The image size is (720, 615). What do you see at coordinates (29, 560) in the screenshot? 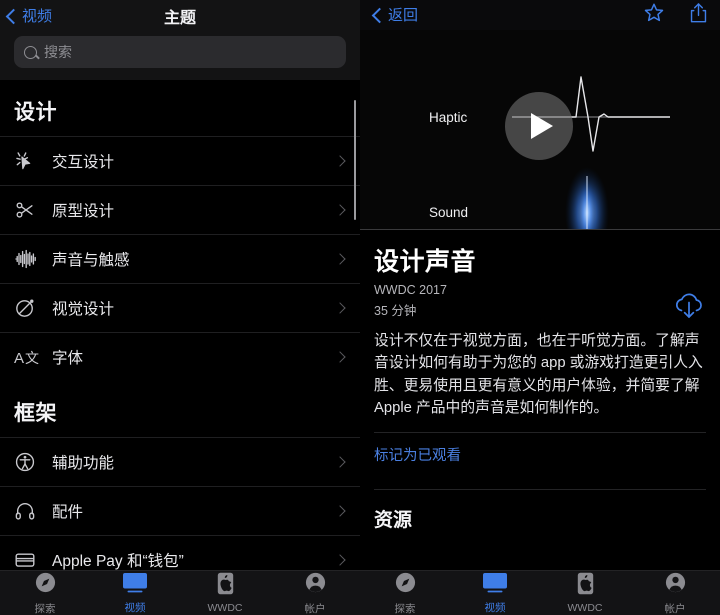
I see `credit-card-icon` at bounding box center [29, 560].